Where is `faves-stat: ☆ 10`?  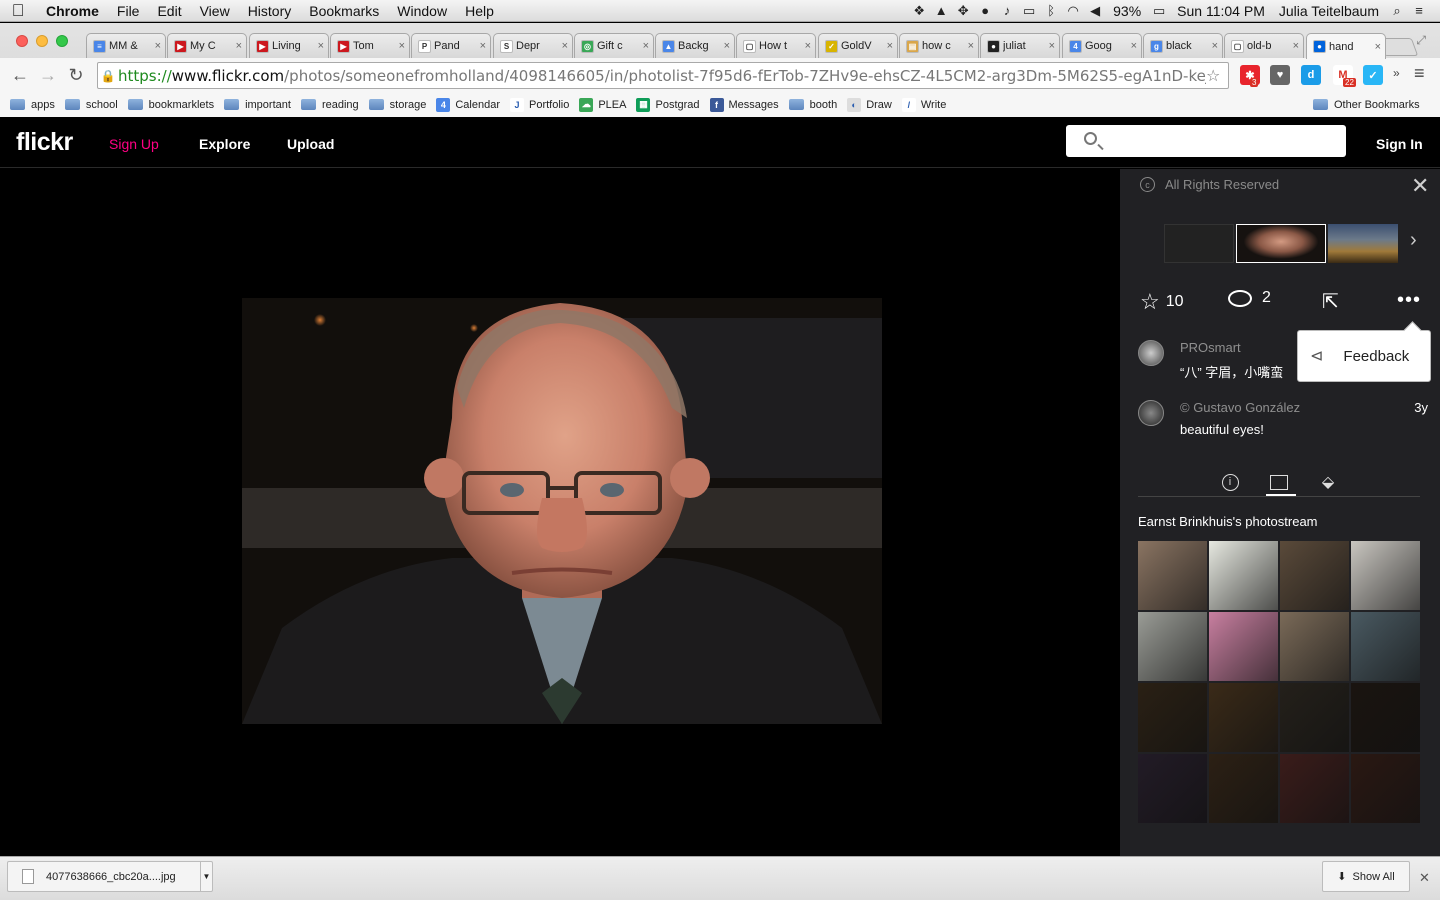
faves-stat: ☆ 10 is located at coordinates (1162, 302).